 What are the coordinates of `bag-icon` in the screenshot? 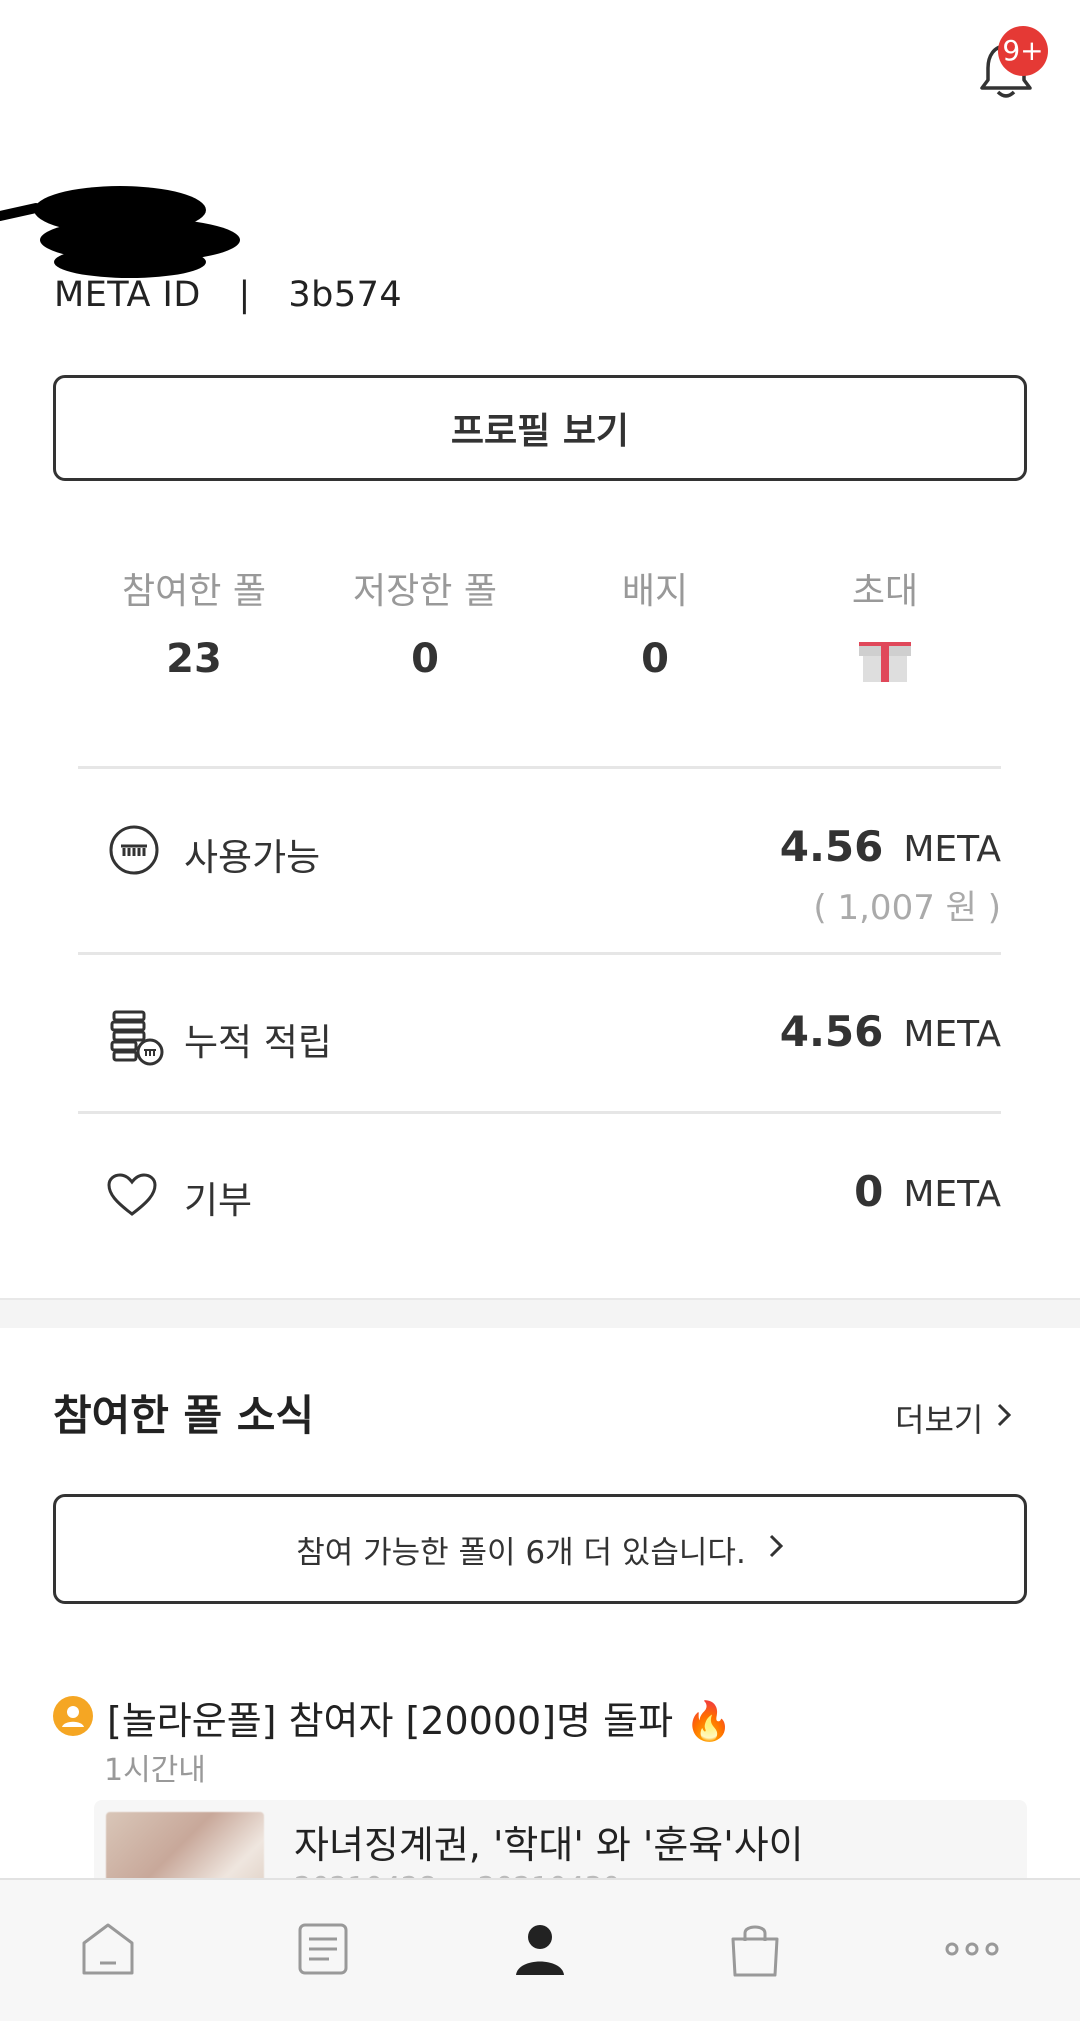 It's located at (755, 1949).